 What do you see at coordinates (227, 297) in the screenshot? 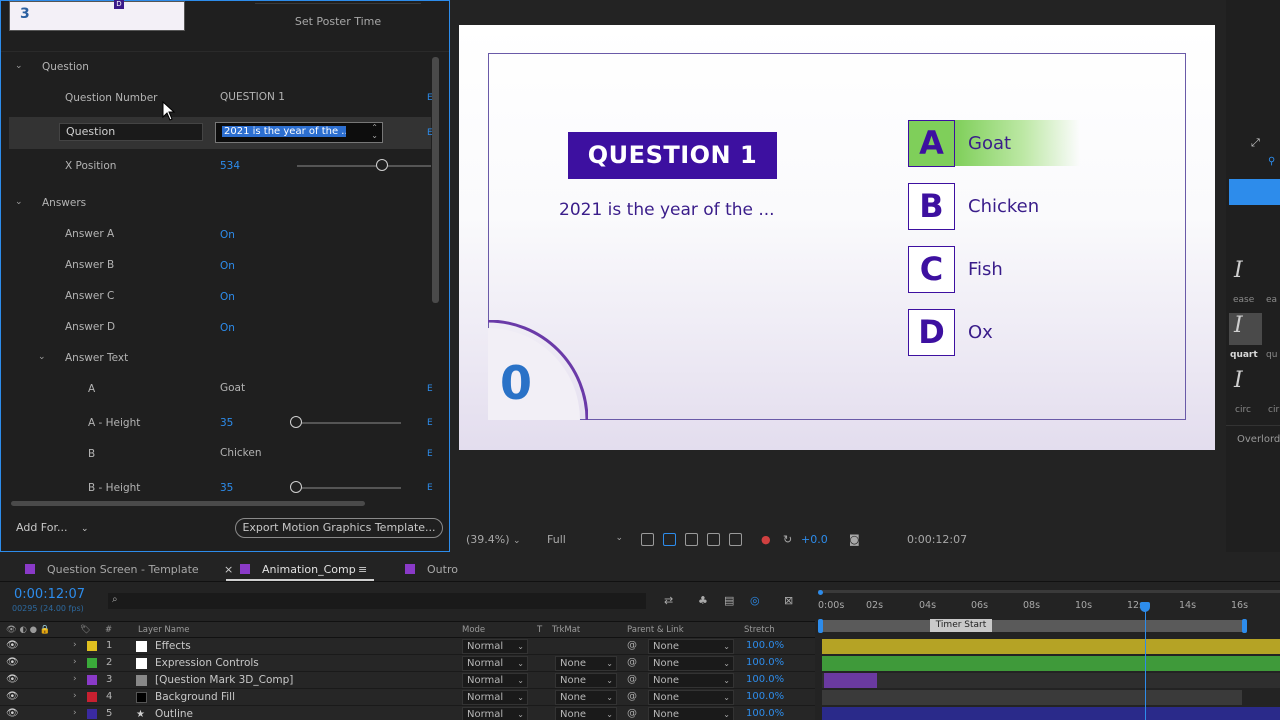
I see `answer-c-toggle: On` at bounding box center [227, 297].